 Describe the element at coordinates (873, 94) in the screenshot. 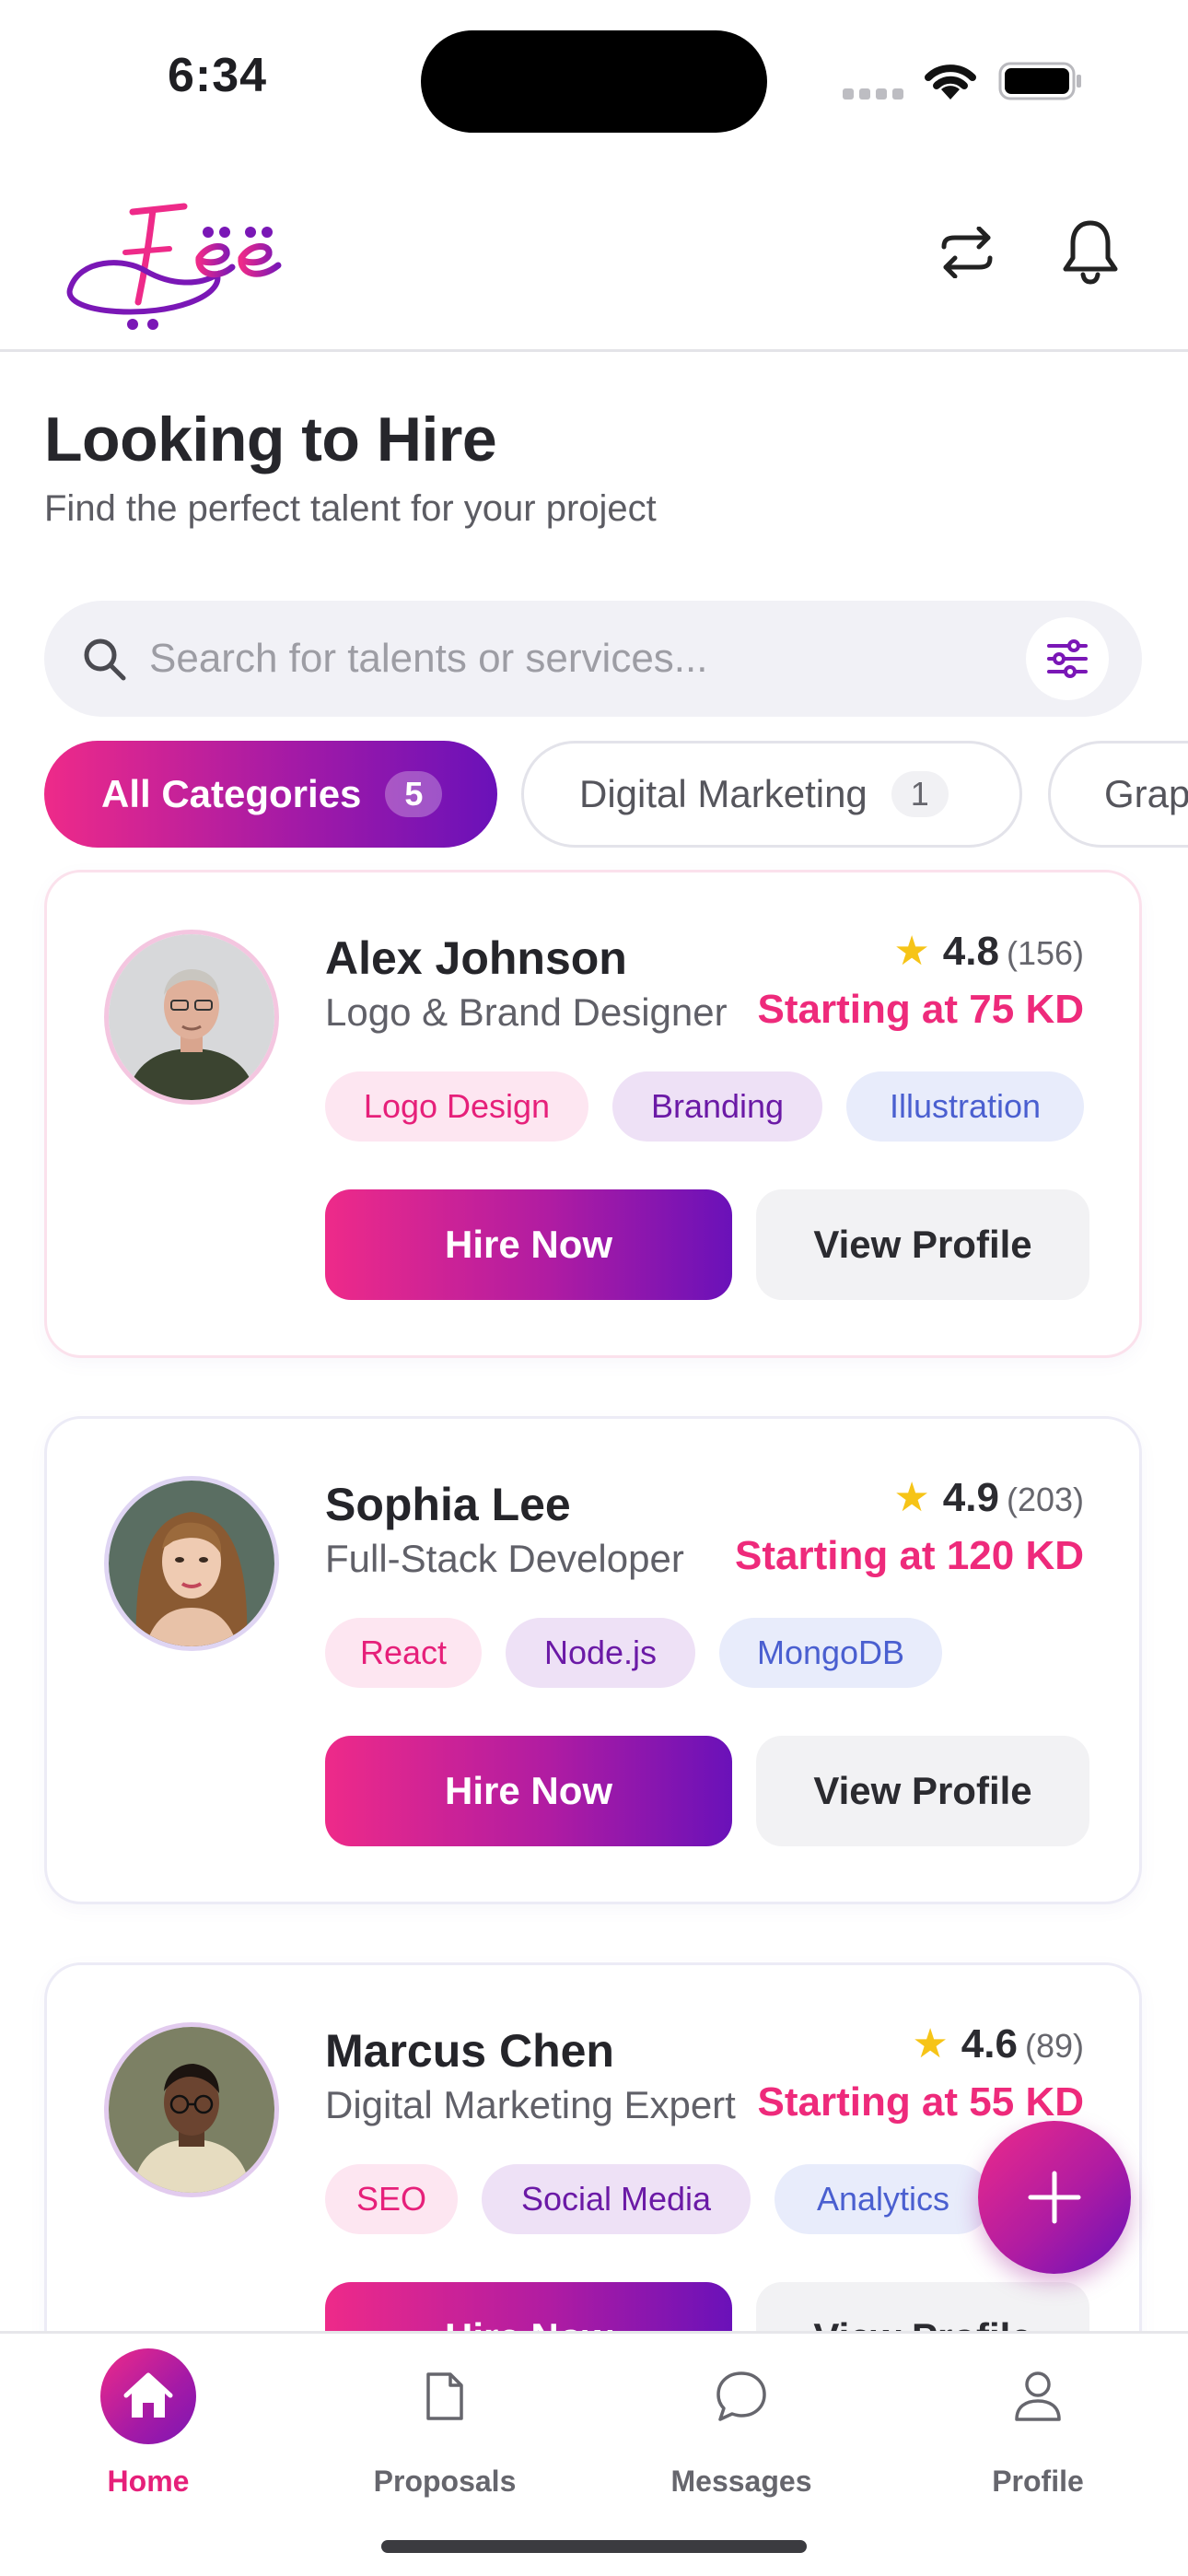

I see `cellular-signal-icon` at that location.